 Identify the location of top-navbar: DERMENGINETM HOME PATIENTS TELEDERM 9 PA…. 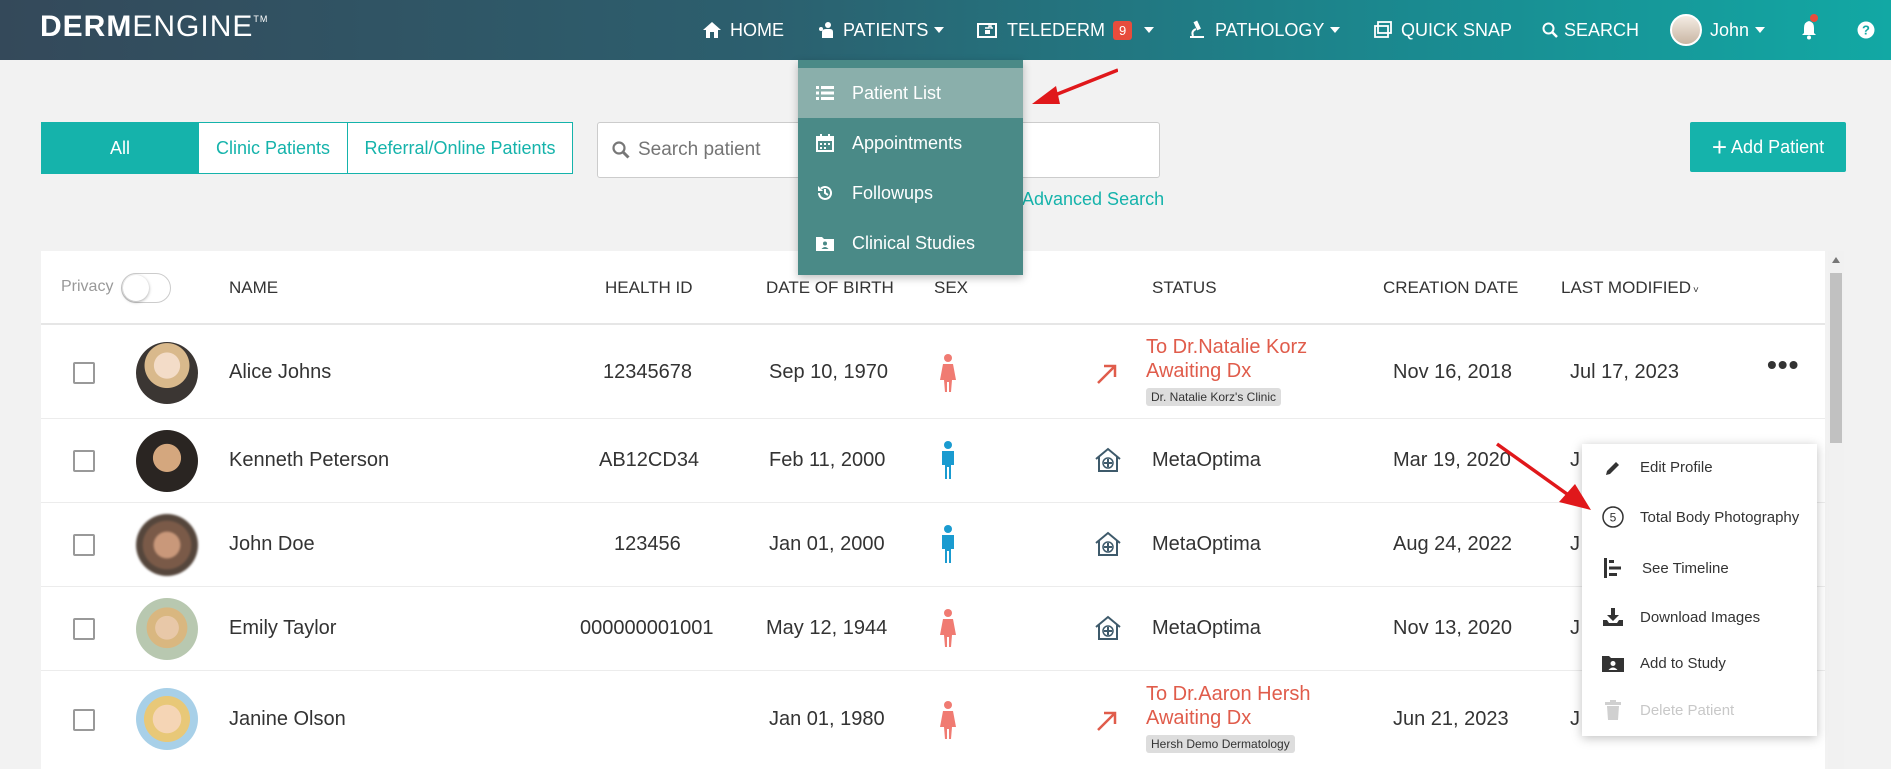
(945, 30).